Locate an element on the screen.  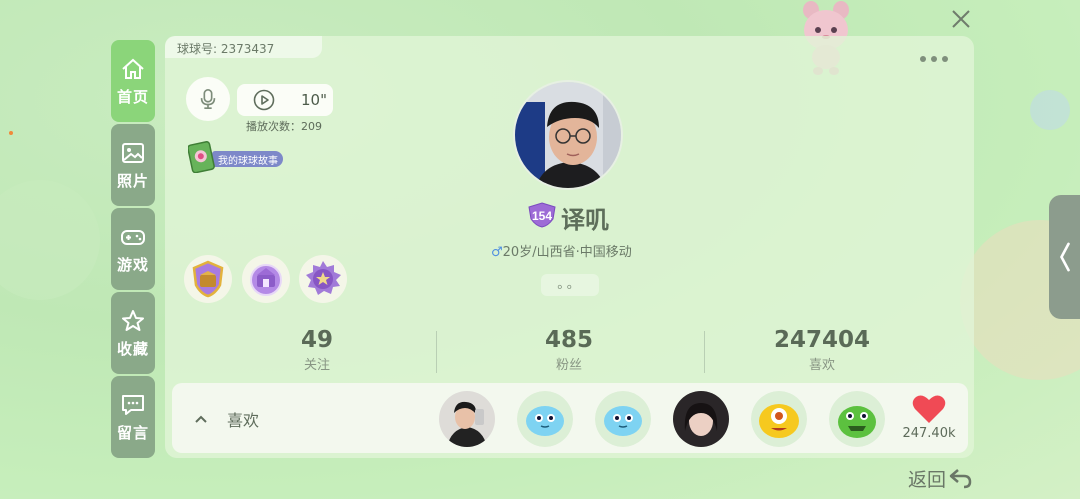
play-count: 播放次数：209 is located at coordinates (284, 126).